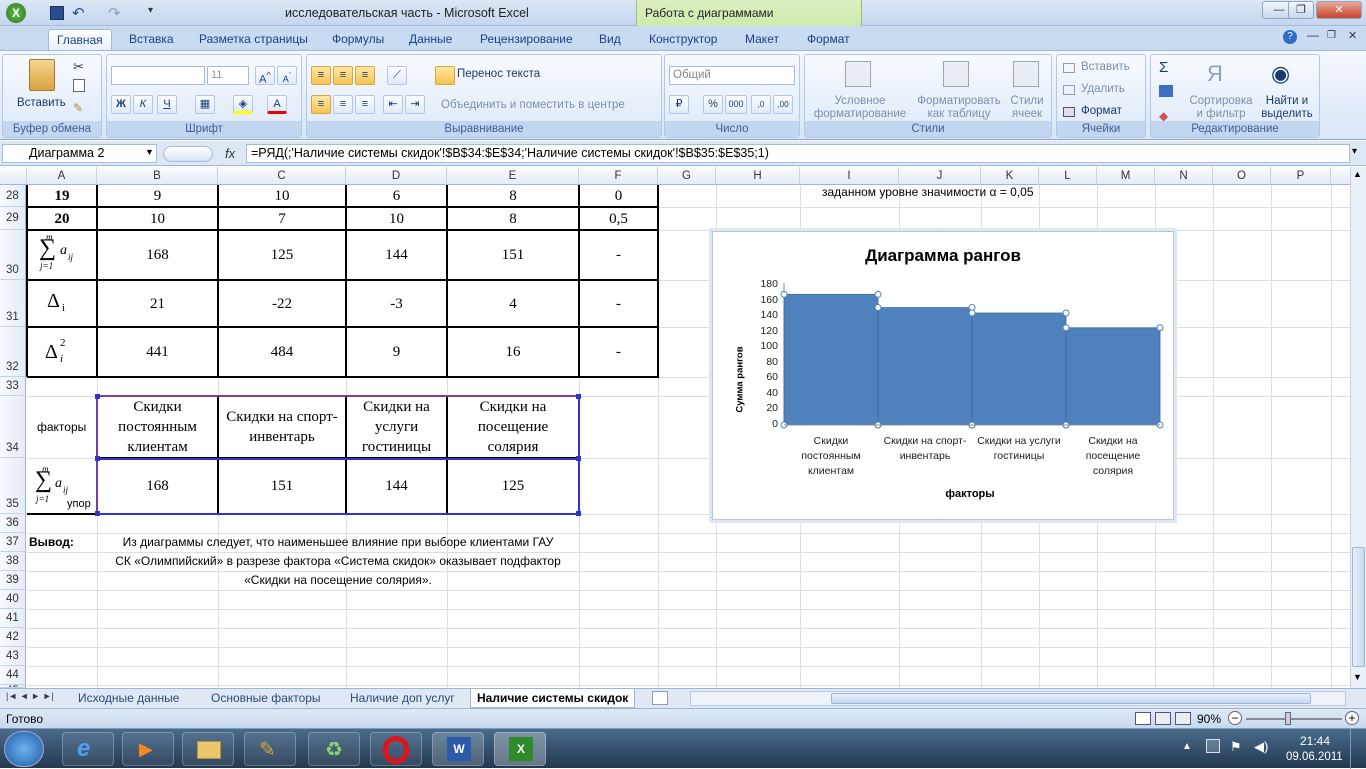 Image resolution: width=1366 pixels, height=769 pixels. I want to click on table-cell: 6, so click(396, 196).